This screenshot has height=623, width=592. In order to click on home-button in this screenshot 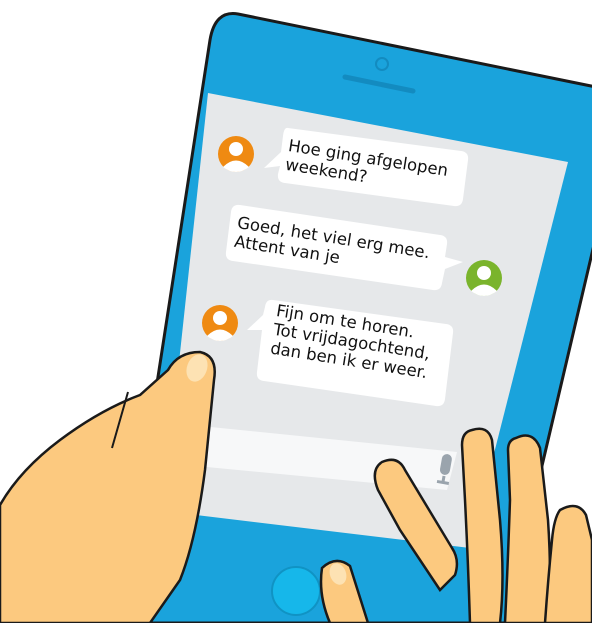, I will do `click(296, 591)`.